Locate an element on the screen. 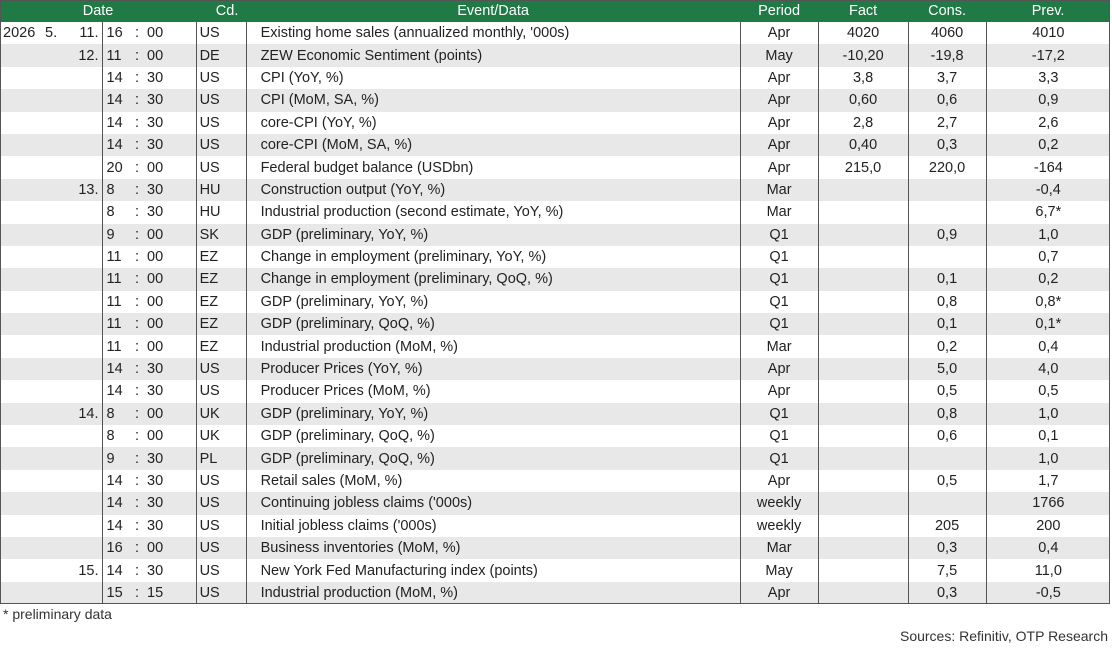 The height and width of the screenshot is (650, 1112). cell-event: Producer Prices (MoM, %) is located at coordinates (493, 391).